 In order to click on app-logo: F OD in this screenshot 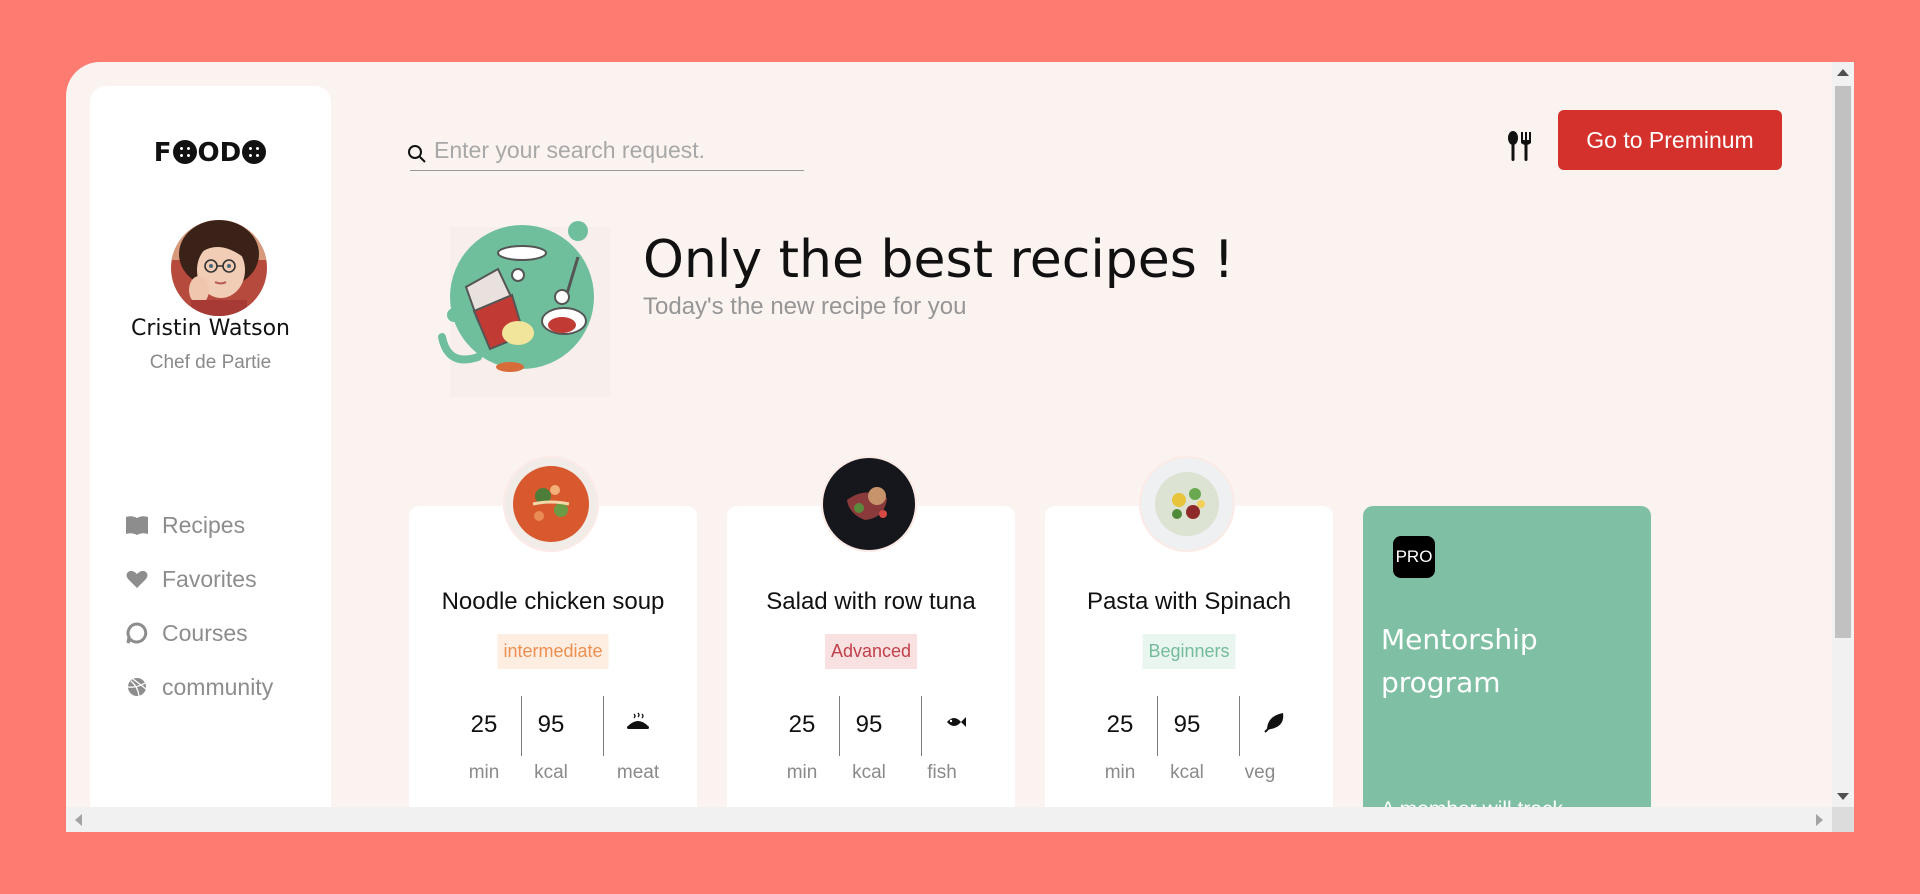, I will do `click(210, 153)`.